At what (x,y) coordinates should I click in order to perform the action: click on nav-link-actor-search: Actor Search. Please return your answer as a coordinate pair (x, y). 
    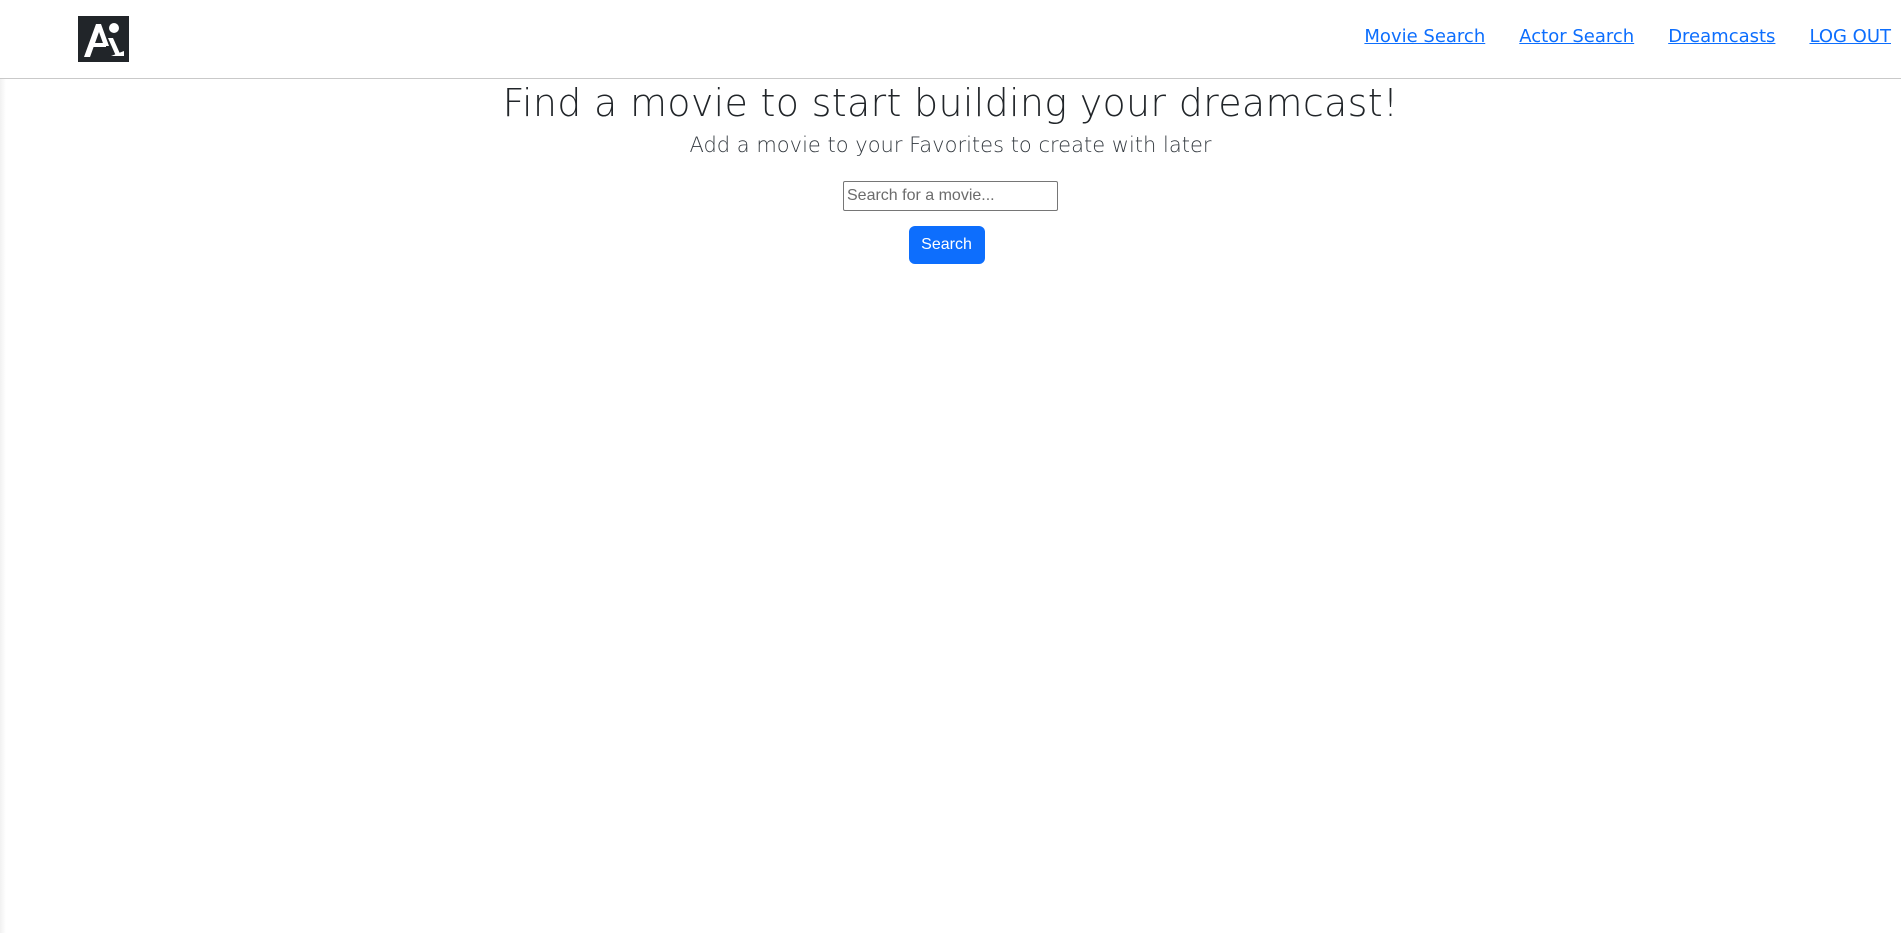
    Looking at the image, I should click on (1576, 36).